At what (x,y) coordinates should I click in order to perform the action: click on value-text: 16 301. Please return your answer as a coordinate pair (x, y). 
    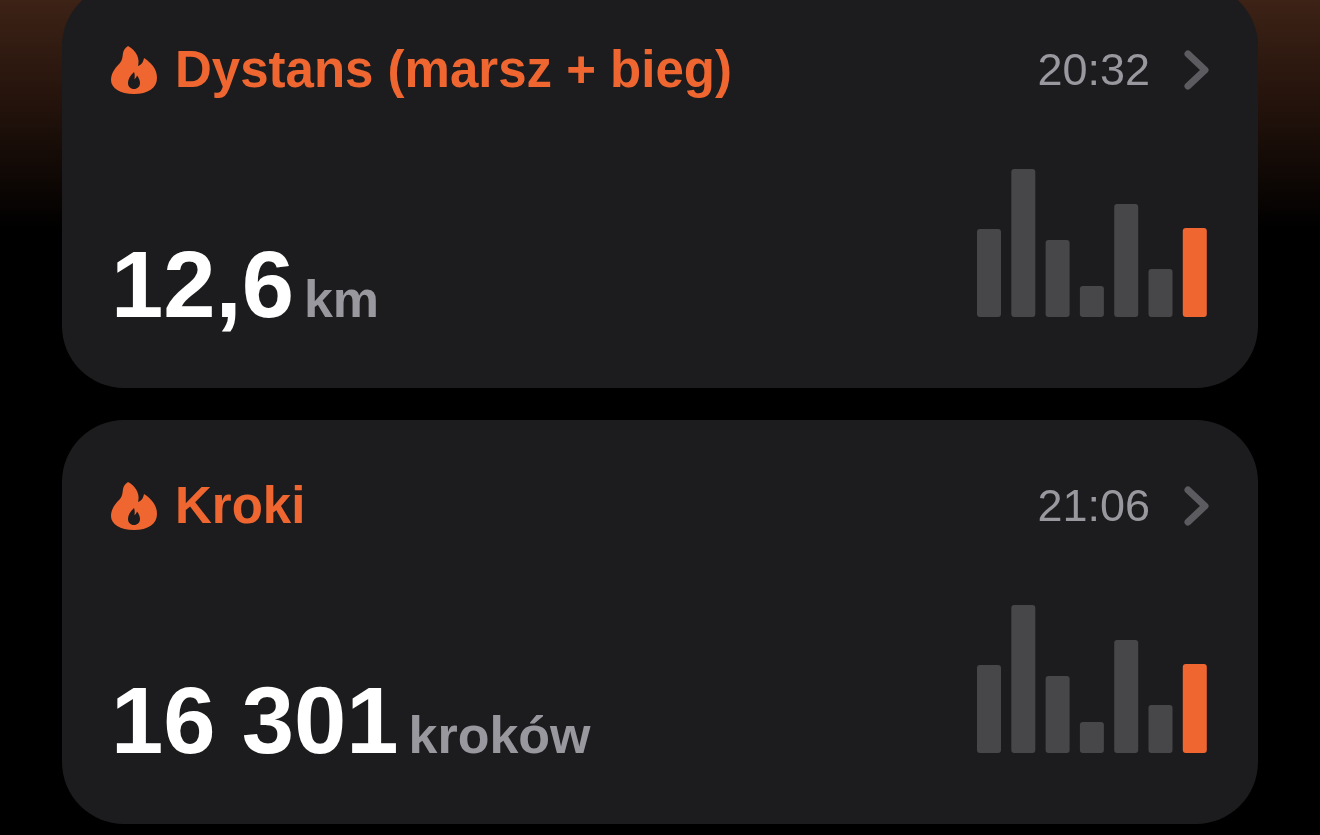
    Looking at the image, I should click on (255, 721).